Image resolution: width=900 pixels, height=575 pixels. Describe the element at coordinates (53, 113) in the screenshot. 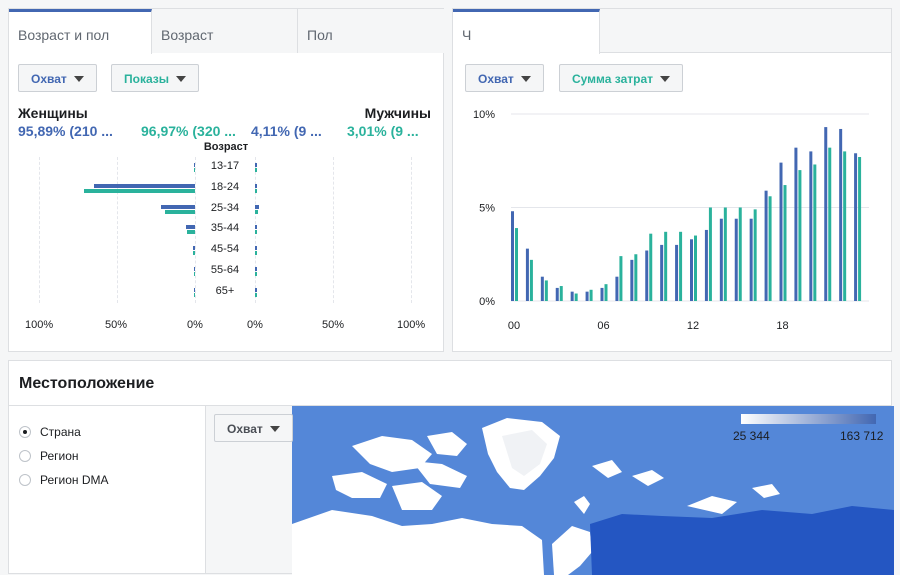

I see `women-label: Женщины` at that location.